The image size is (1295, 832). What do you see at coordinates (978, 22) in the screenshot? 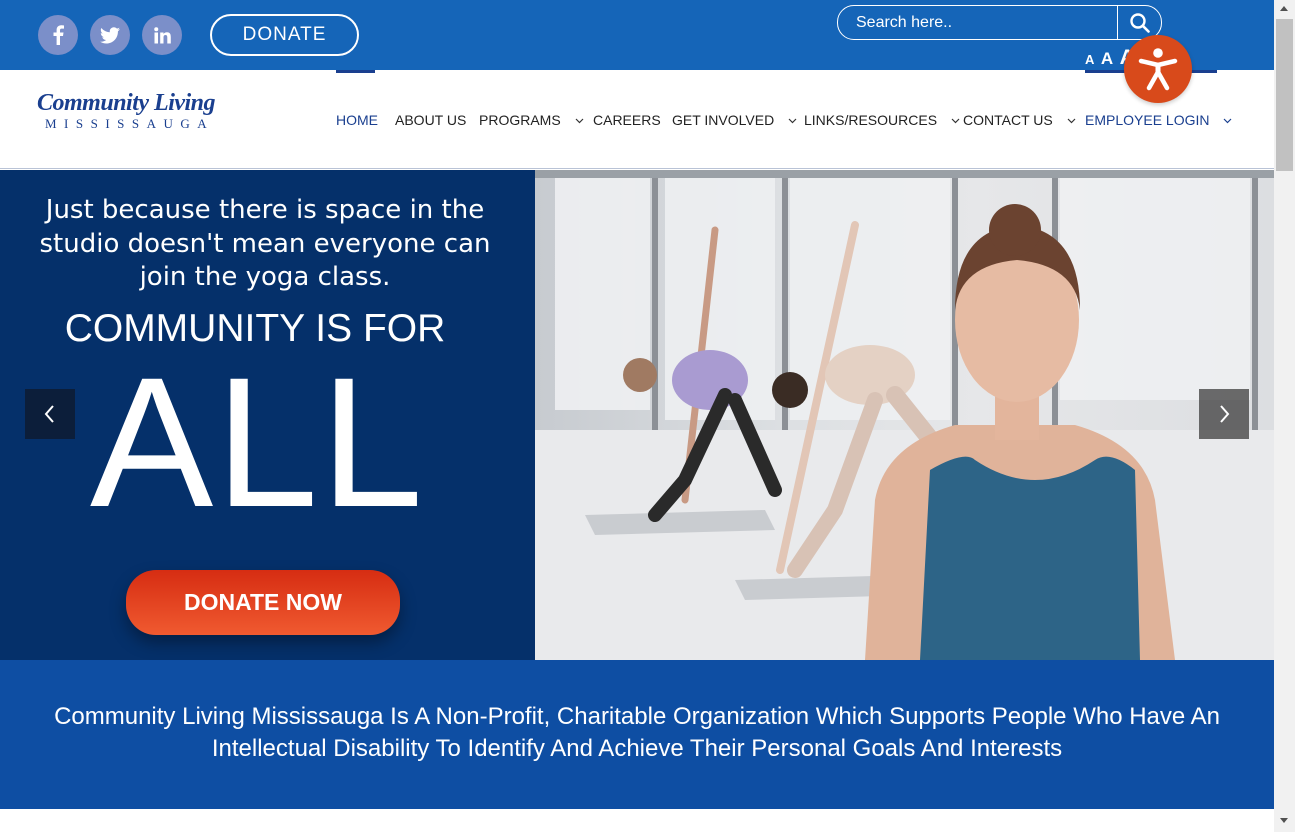
I see `search-input: Search here..` at bounding box center [978, 22].